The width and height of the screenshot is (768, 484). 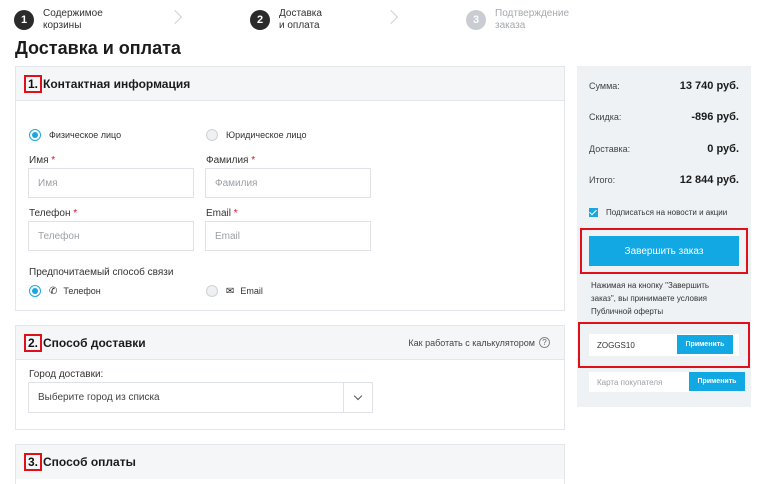 I want to click on question-icon: ?, so click(x=544, y=342).